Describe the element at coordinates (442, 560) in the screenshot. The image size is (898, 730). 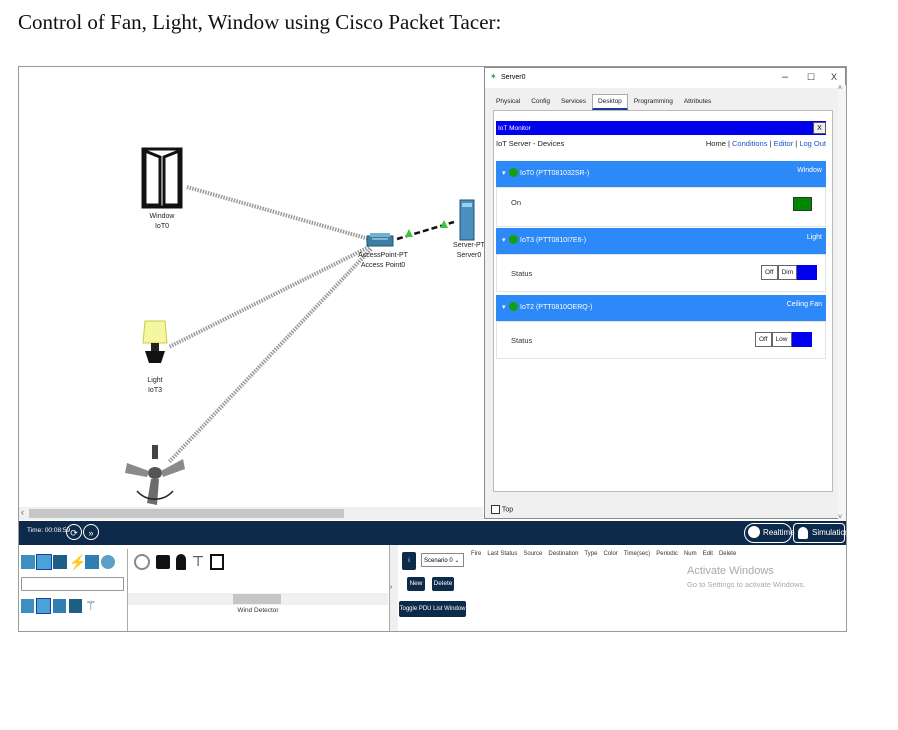
I see `scenario-select: Scenario 0 ⌄` at that location.